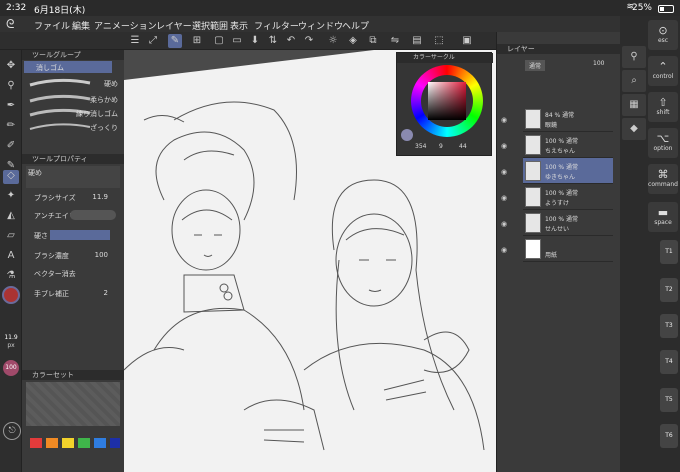  What do you see at coordinates (407, 135) in the screenshot?
I see `current-color-icon` at bounding box center [407, 135].